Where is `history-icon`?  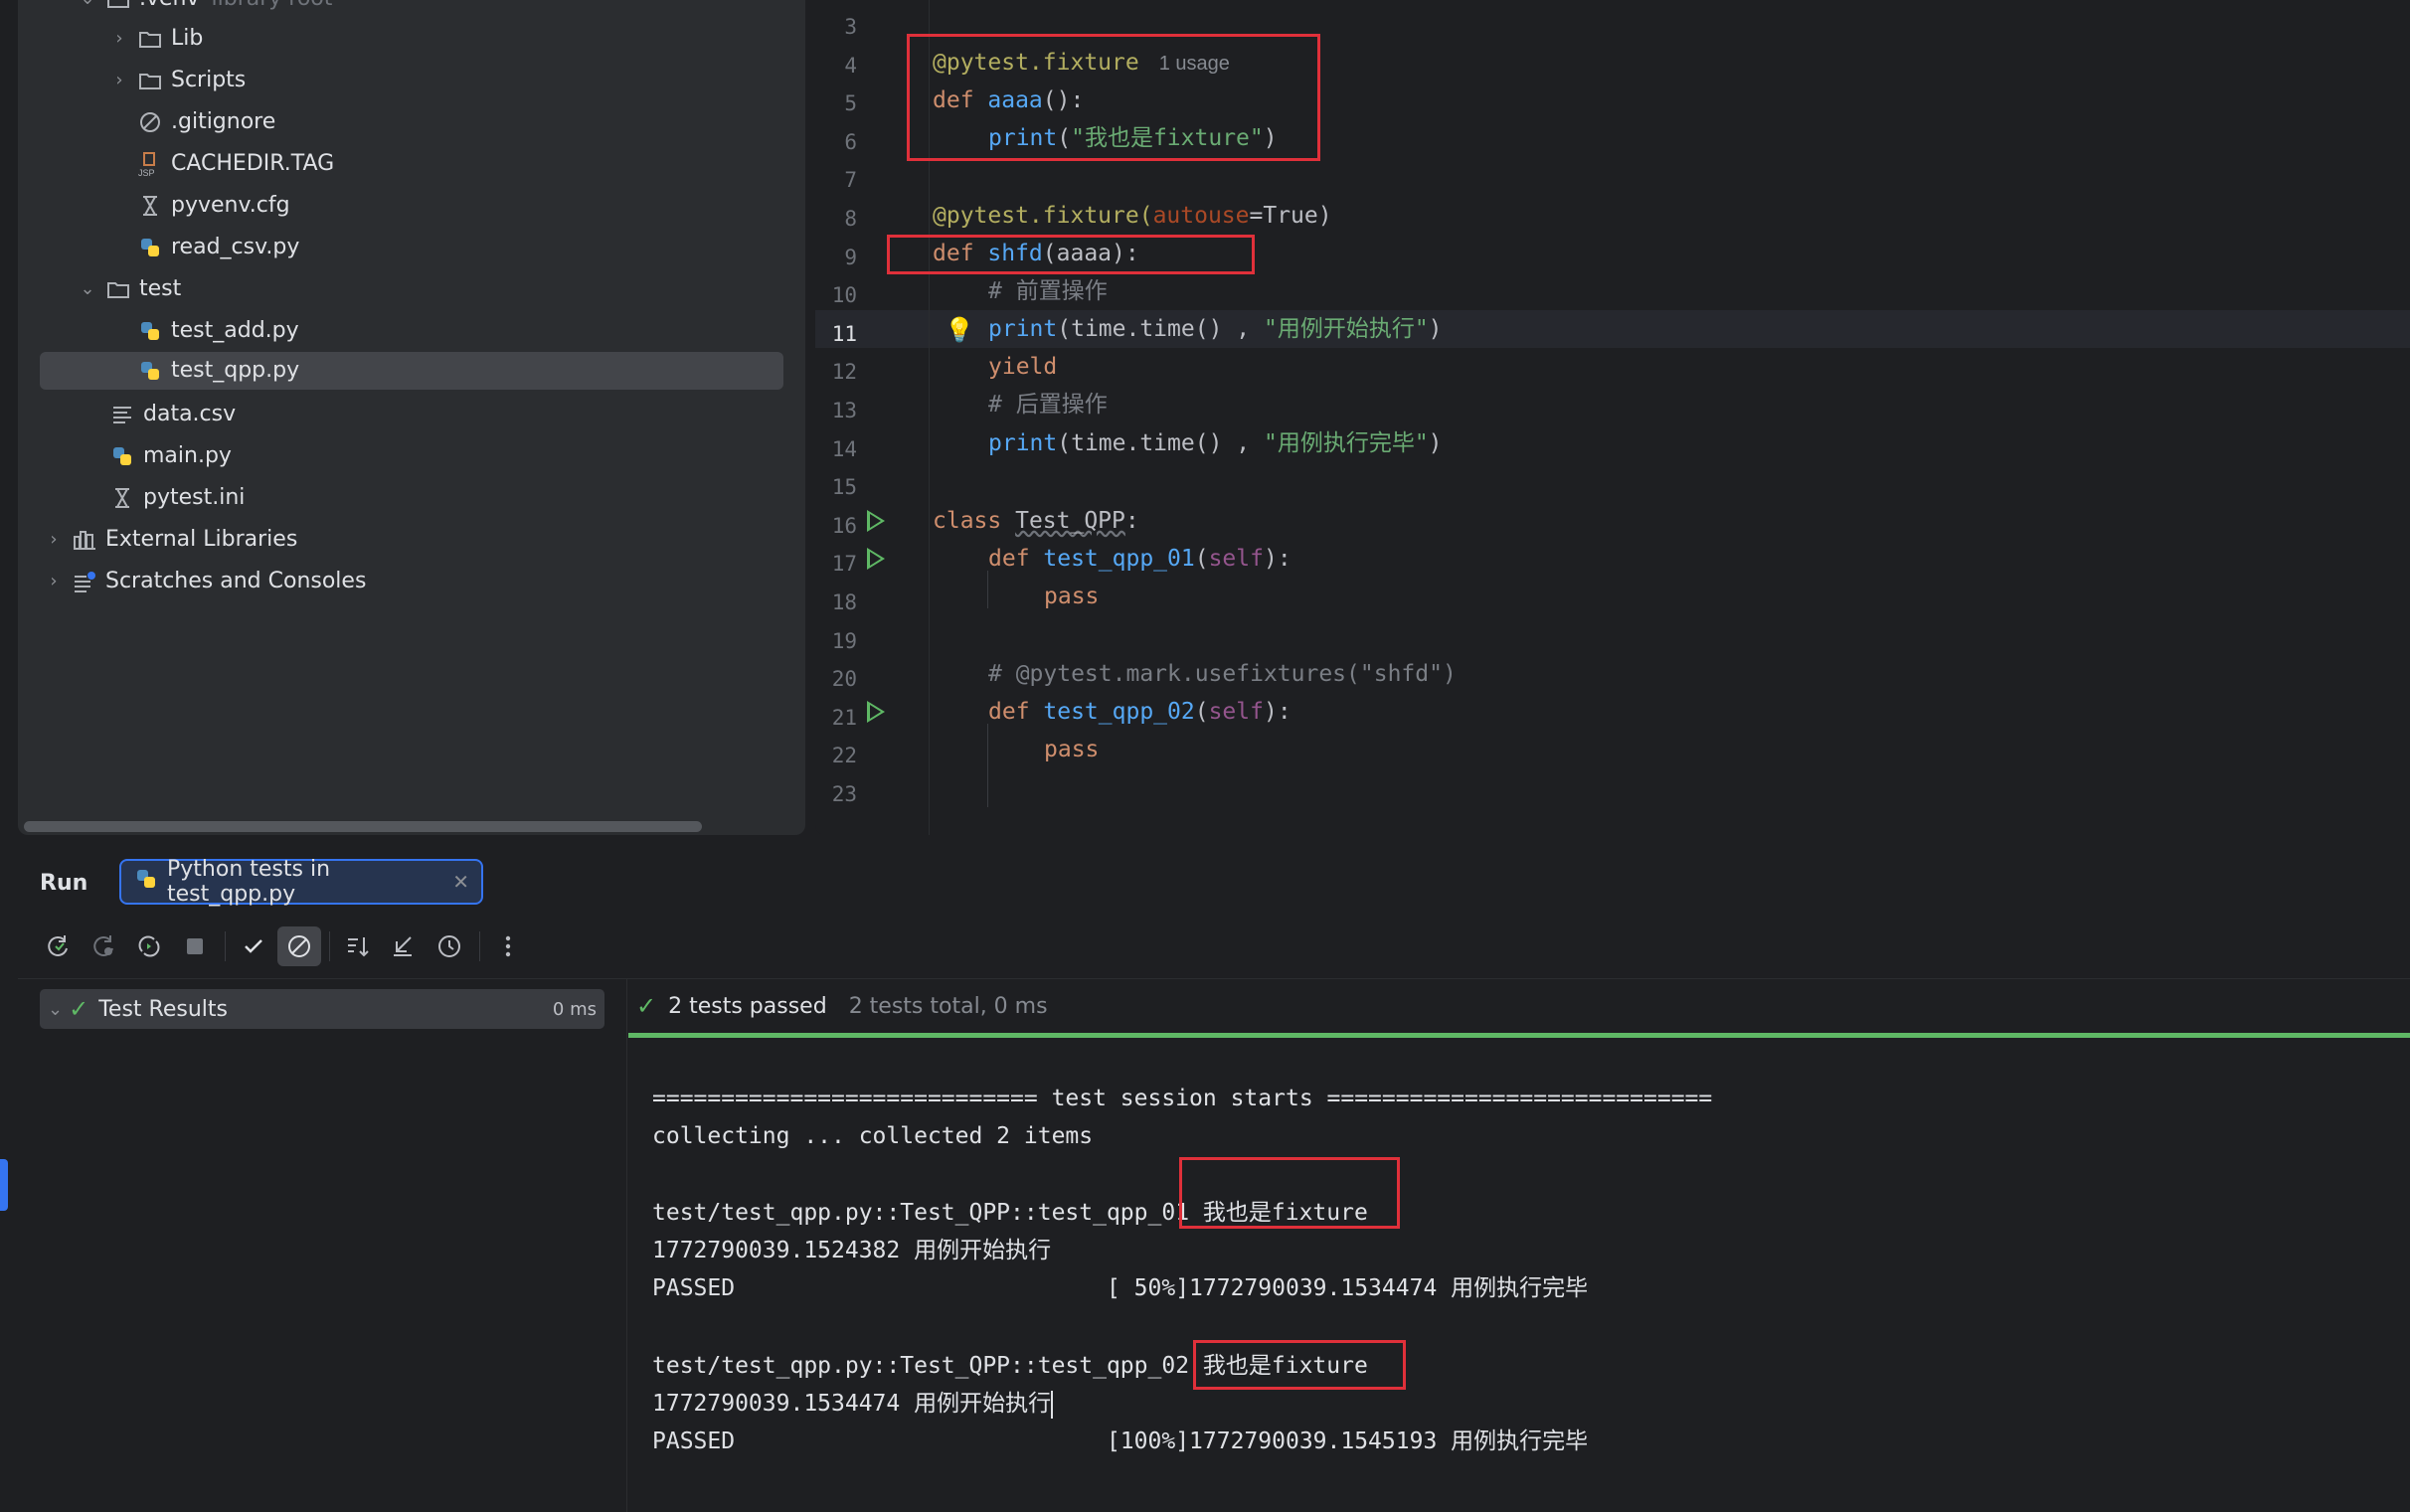
history-icon is located at coordinates (449, 946).